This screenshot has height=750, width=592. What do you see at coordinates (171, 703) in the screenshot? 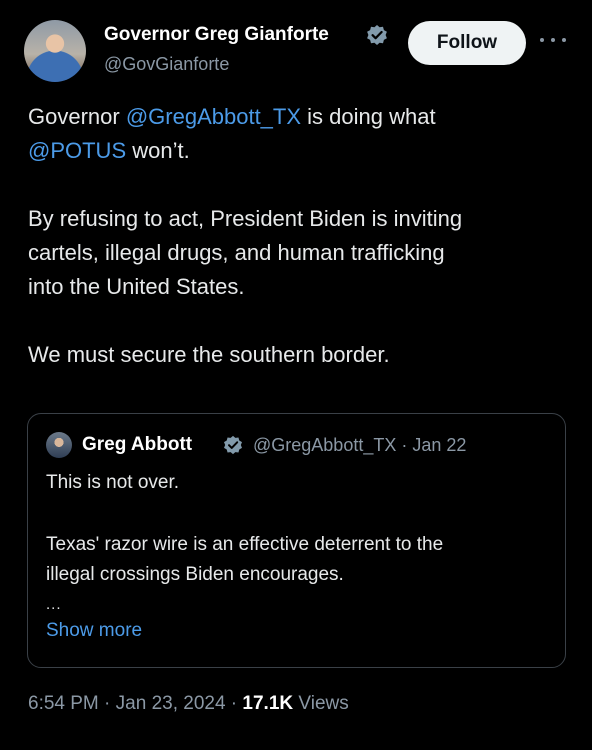
I see `tweet-date: Jan 23, 2024` at bounding box center [171, 703].